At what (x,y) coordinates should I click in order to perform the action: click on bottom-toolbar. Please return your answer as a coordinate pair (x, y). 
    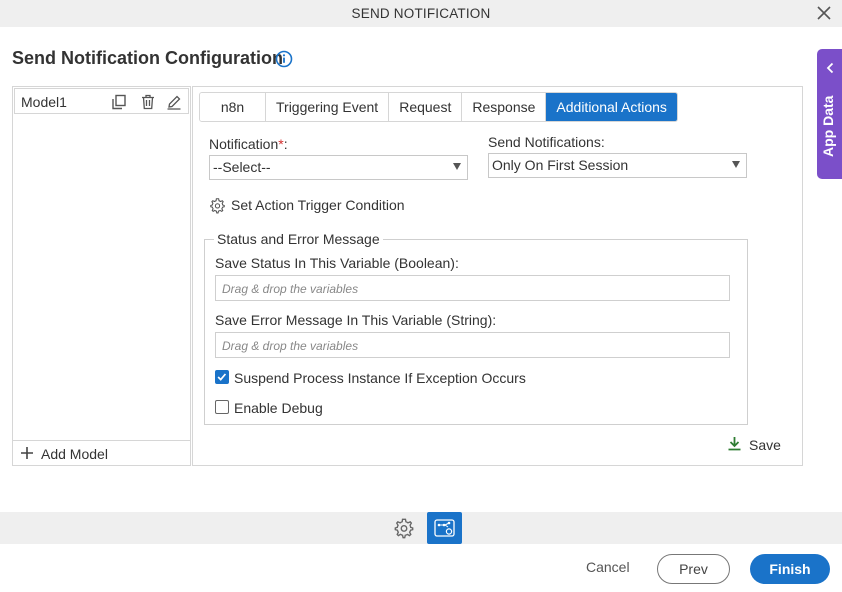
    Looking at the image, I should click on (421, 528).